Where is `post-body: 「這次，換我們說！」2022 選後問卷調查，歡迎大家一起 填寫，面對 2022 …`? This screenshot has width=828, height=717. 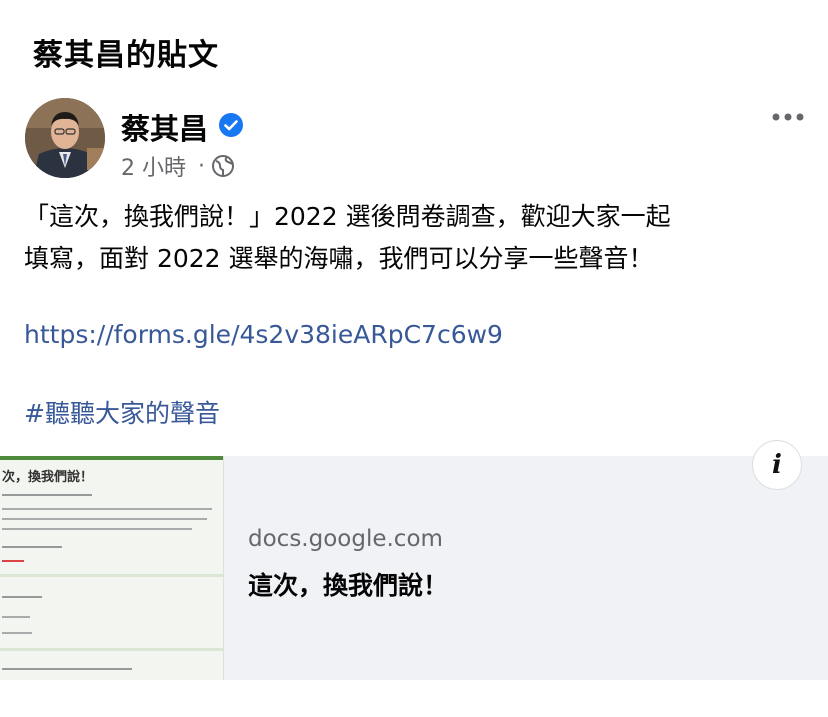 post-body: 「這次，換我們說！」2022 選後問卷調查，歡迎大家一起 填寫，面對 2022 … is located at coordinates (419, 238).